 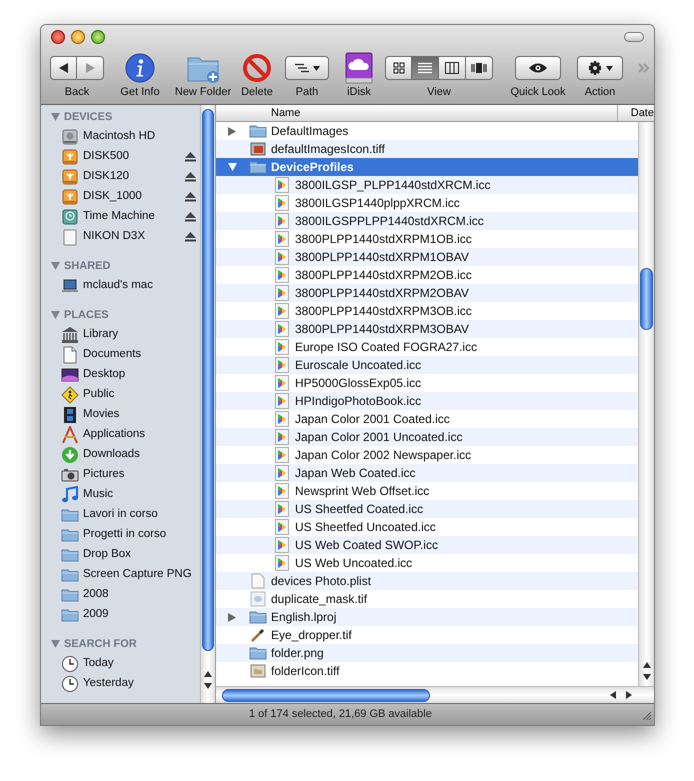 What do you see at coordinates (58, 37) in the screenshot?
I see `close-button` at bounding box center [58, 37].